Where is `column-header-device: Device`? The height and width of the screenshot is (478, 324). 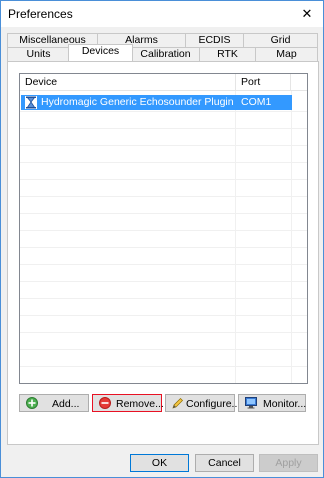
column-header-device: Device is located at coordinates (128, 82).